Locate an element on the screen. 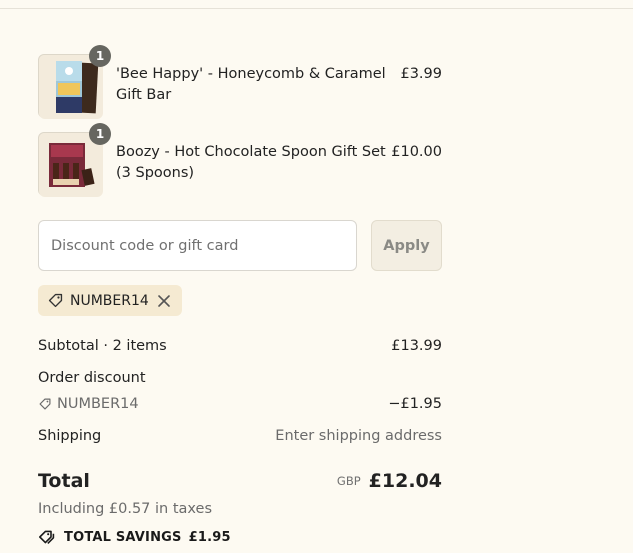 This screenshot has width=633, height=553. applied-discount-code: NUMBER14 is located at coordinates (109, 300).